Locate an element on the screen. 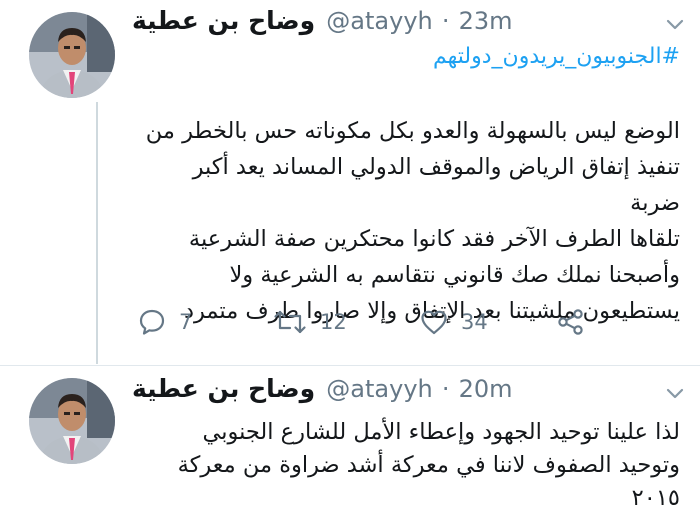 Image resolution: width=700 pixels, height=515 pixels. like-count: 34 is located at coordinates (474, 322).